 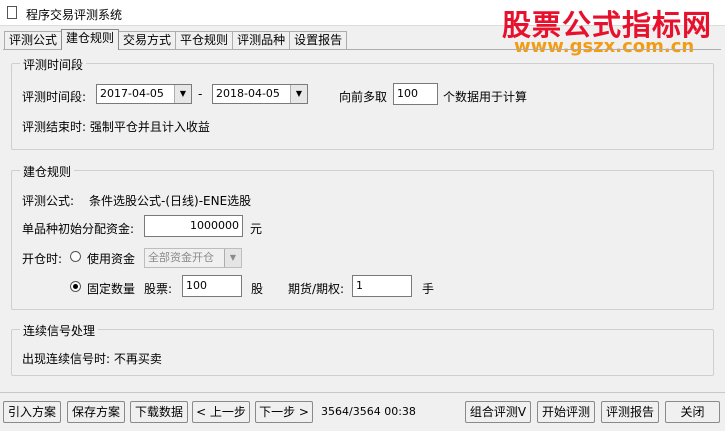 I want to click on next-step-button: 下一步 >, so click(x=284, y=412).